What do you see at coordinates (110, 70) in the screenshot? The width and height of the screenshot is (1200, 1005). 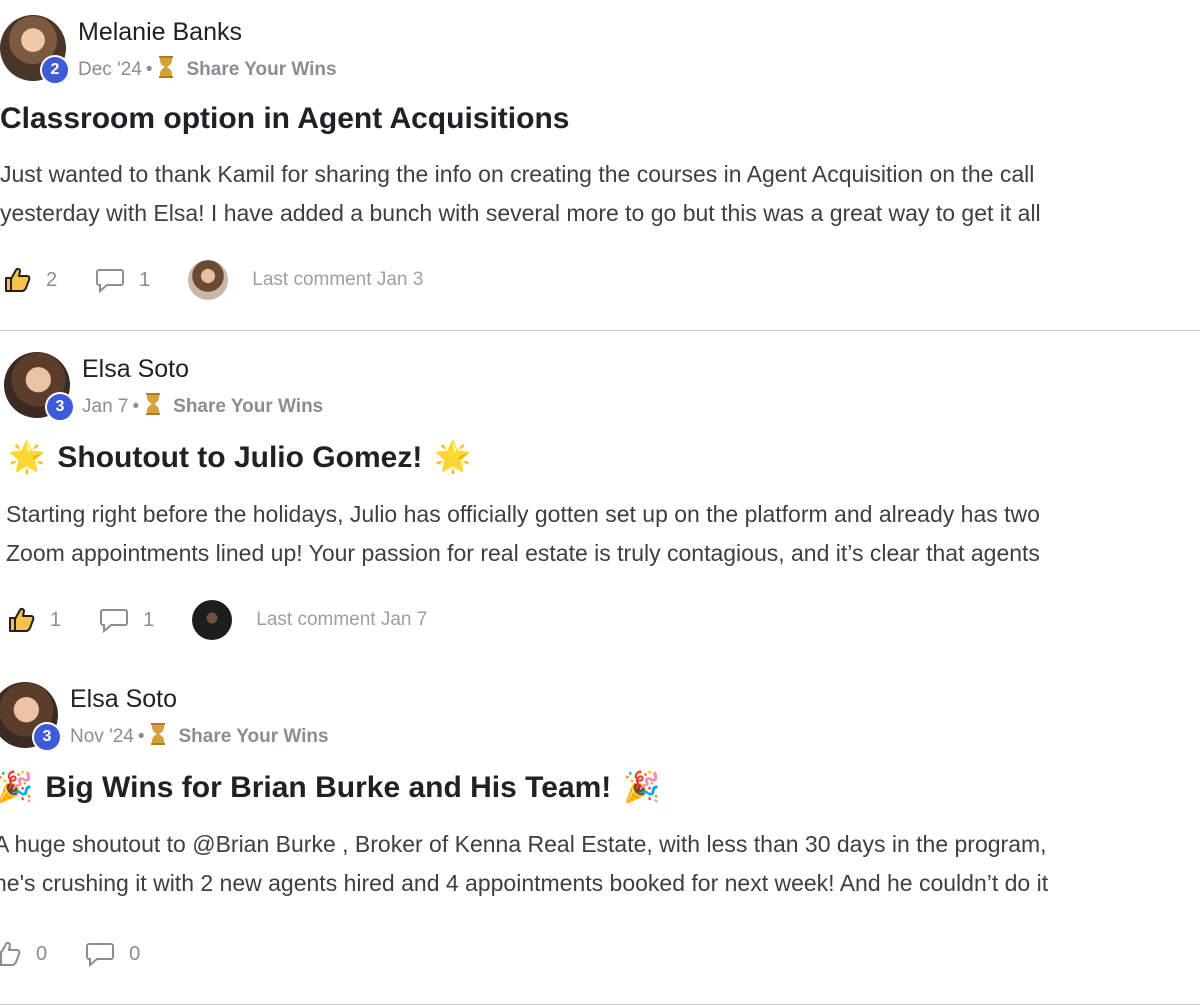 I see `post-date: Dec '24` at bounding box center [110, 70].